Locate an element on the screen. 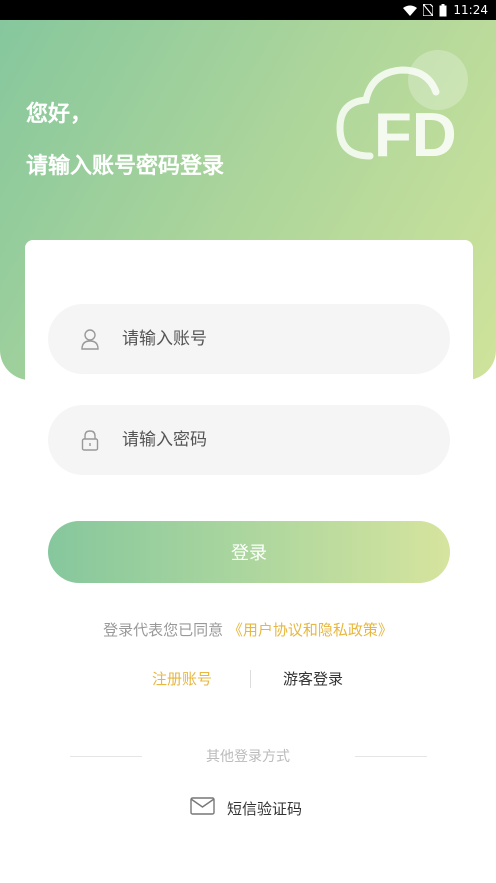  greeting-title: 您好， is located at coordinates (59, 114).